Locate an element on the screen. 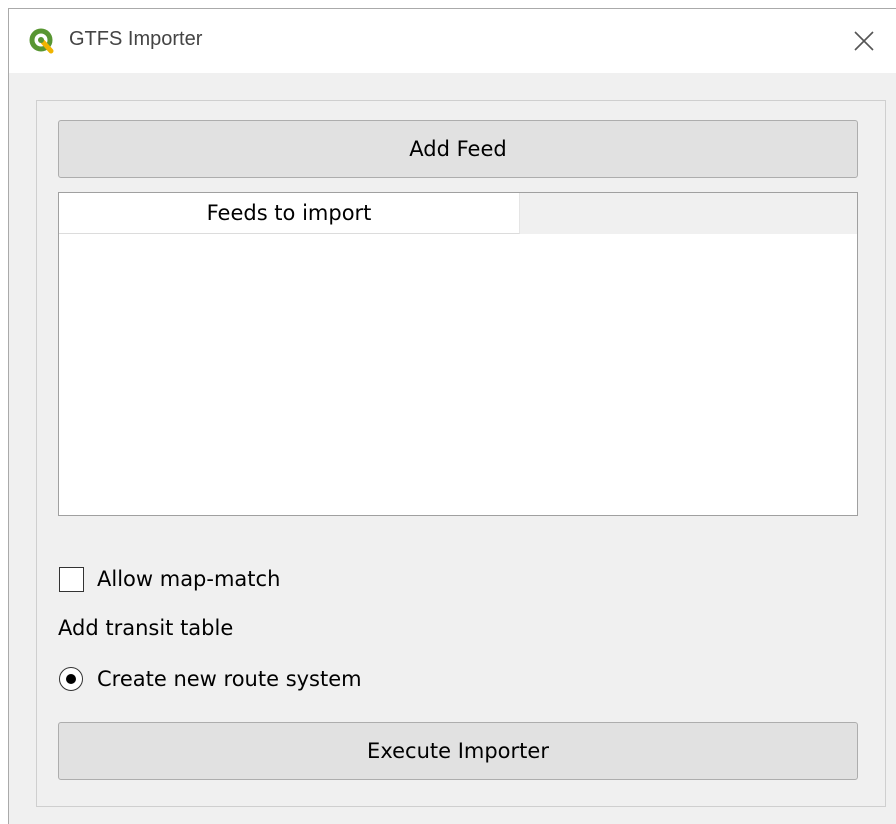 The width and height of the screenshot is (896, 824). create-route-system-option: Create new route system is located at coordinates (210, 679).